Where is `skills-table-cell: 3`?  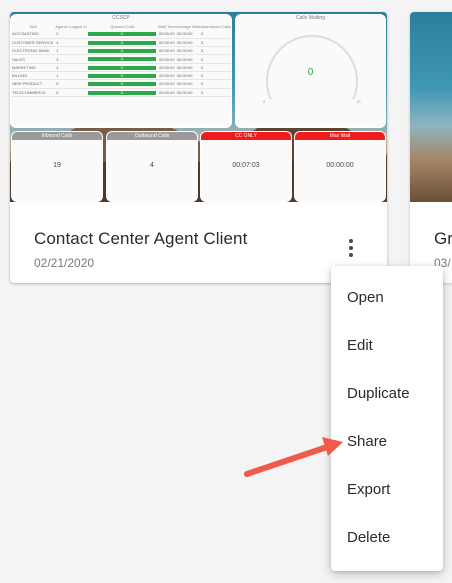 skills-table-cell: 3 is located at coordinates (71, 59).